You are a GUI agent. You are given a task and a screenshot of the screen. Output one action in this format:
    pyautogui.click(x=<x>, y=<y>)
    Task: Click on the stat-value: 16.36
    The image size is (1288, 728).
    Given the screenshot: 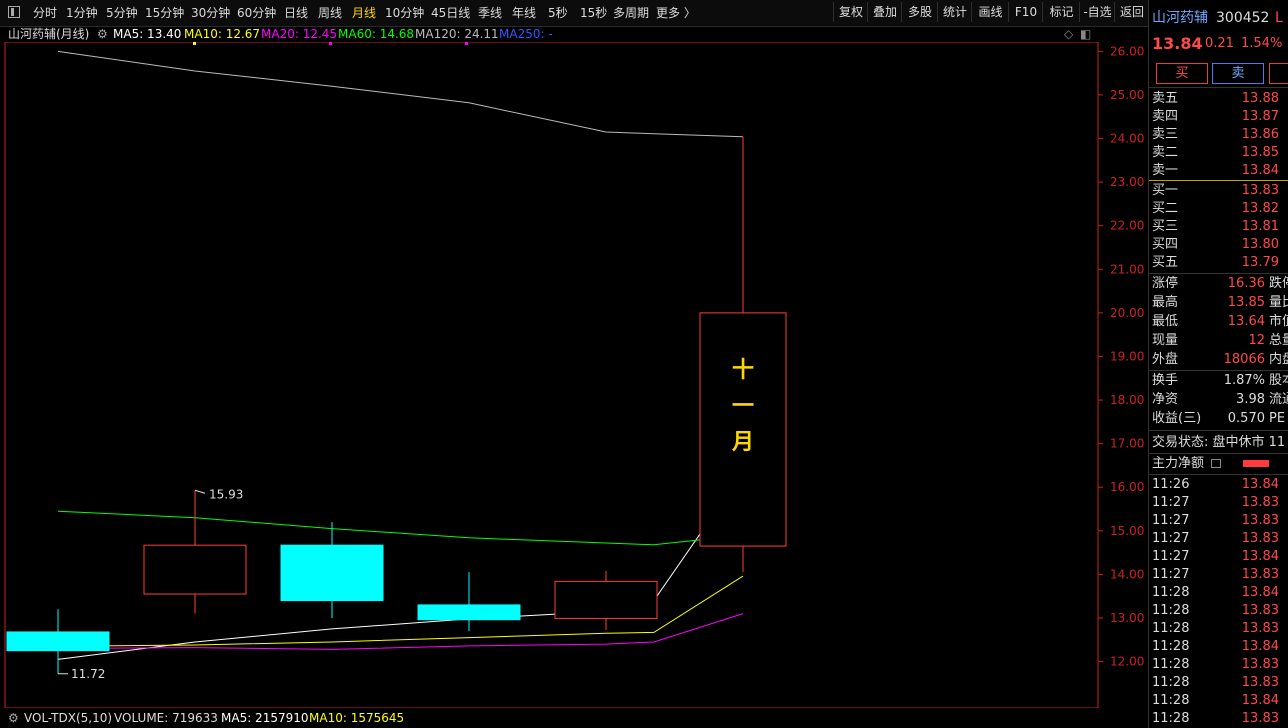 What is the action you would take?
    pyautogui.click(x=1246, y=283)
    